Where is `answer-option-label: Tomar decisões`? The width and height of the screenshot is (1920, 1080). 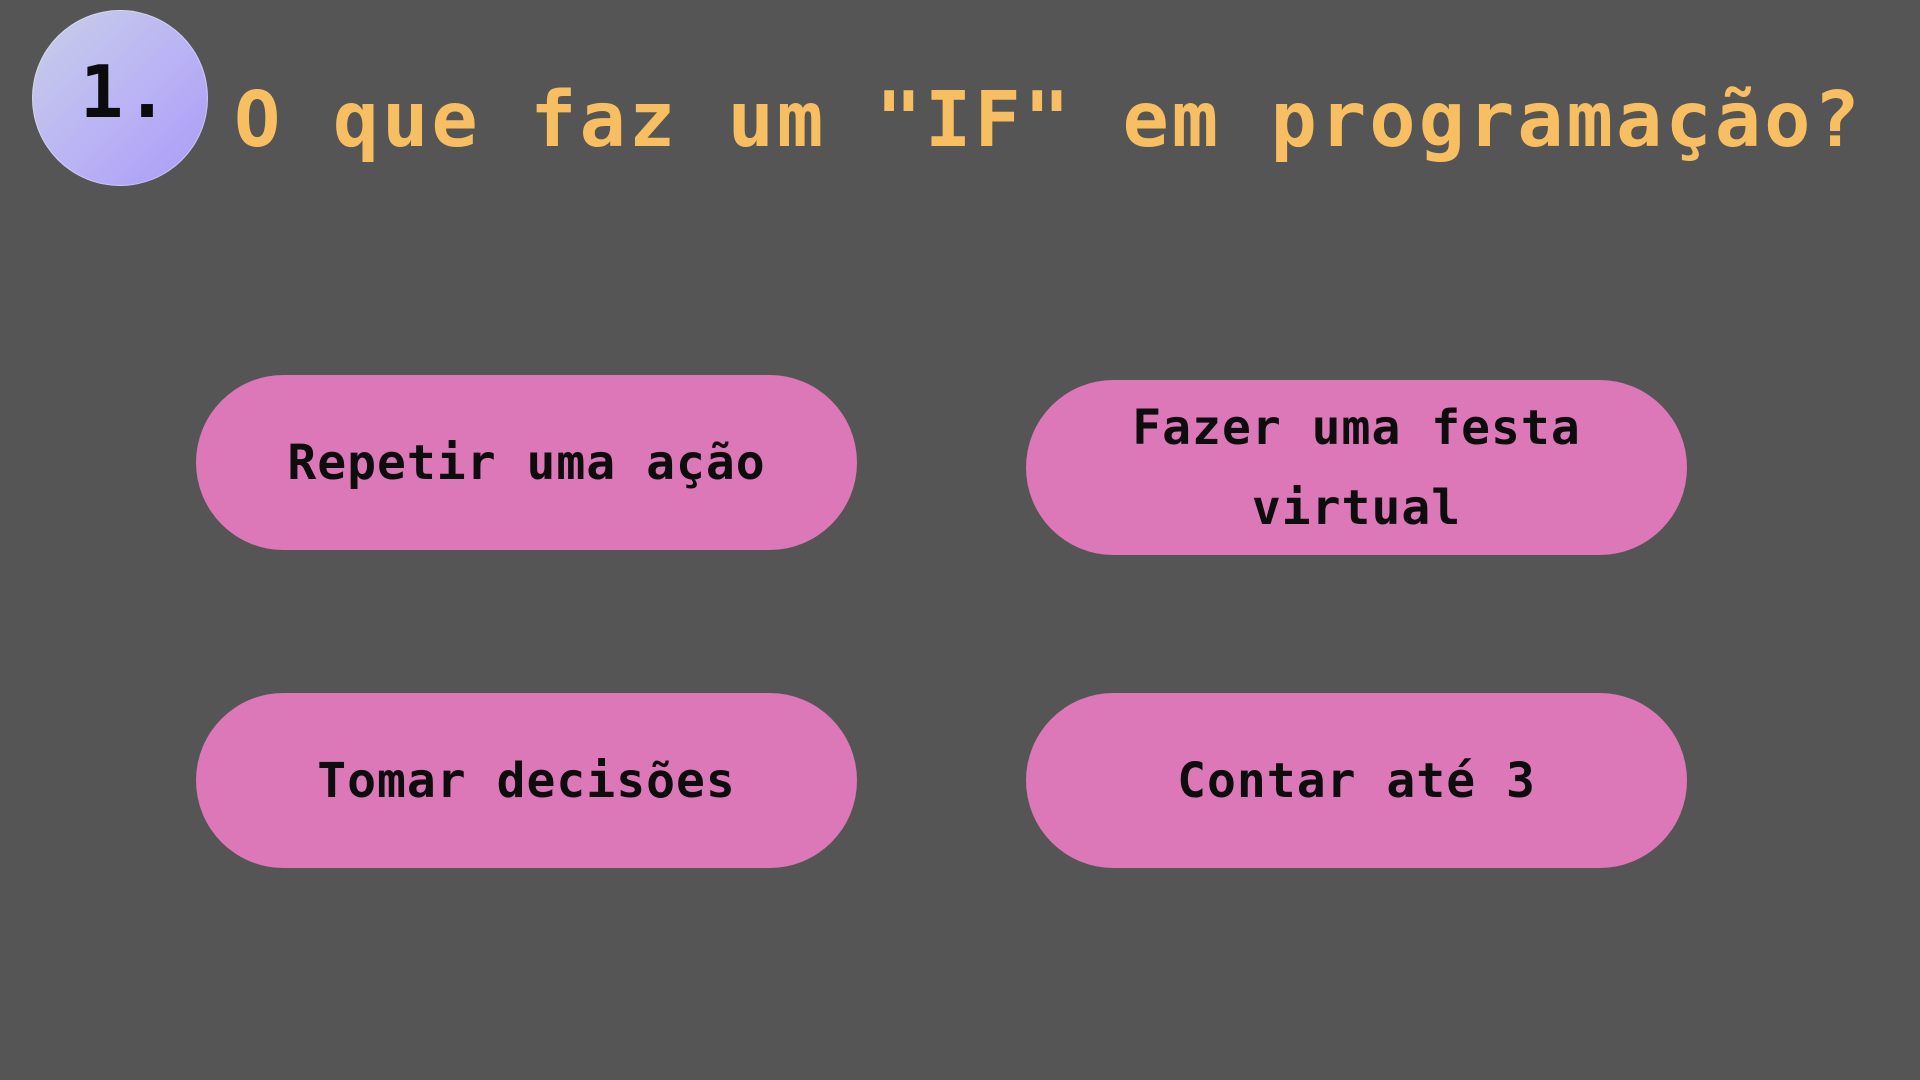
answer-option-label: Tomar decisões is located at coordinates (526, 780).